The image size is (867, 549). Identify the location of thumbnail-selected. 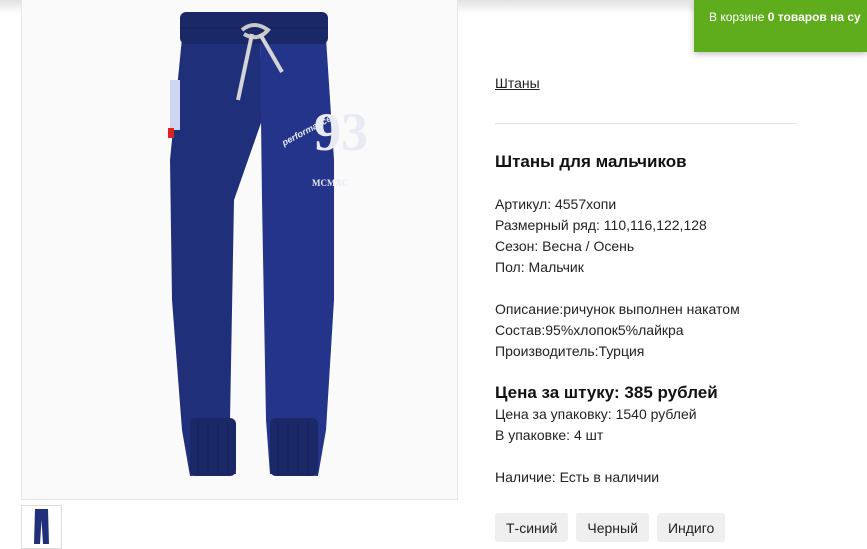
(41, 527).